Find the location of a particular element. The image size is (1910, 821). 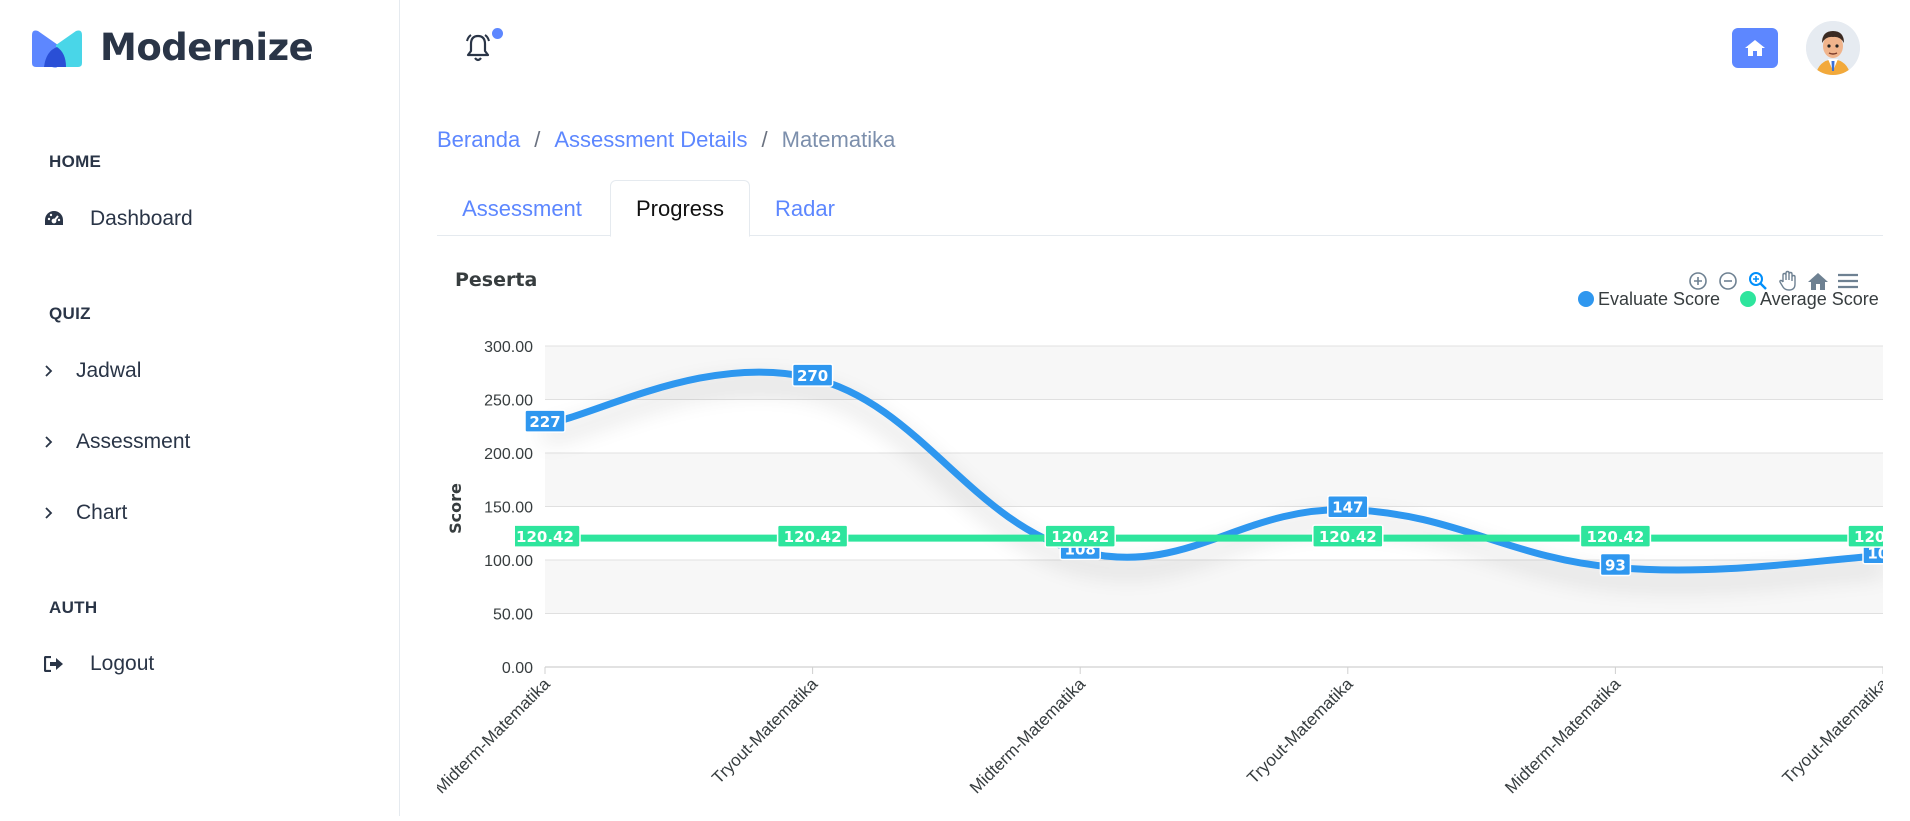

sidebar-item-jadwal: Jadwal is located at coordinates (92, 371).